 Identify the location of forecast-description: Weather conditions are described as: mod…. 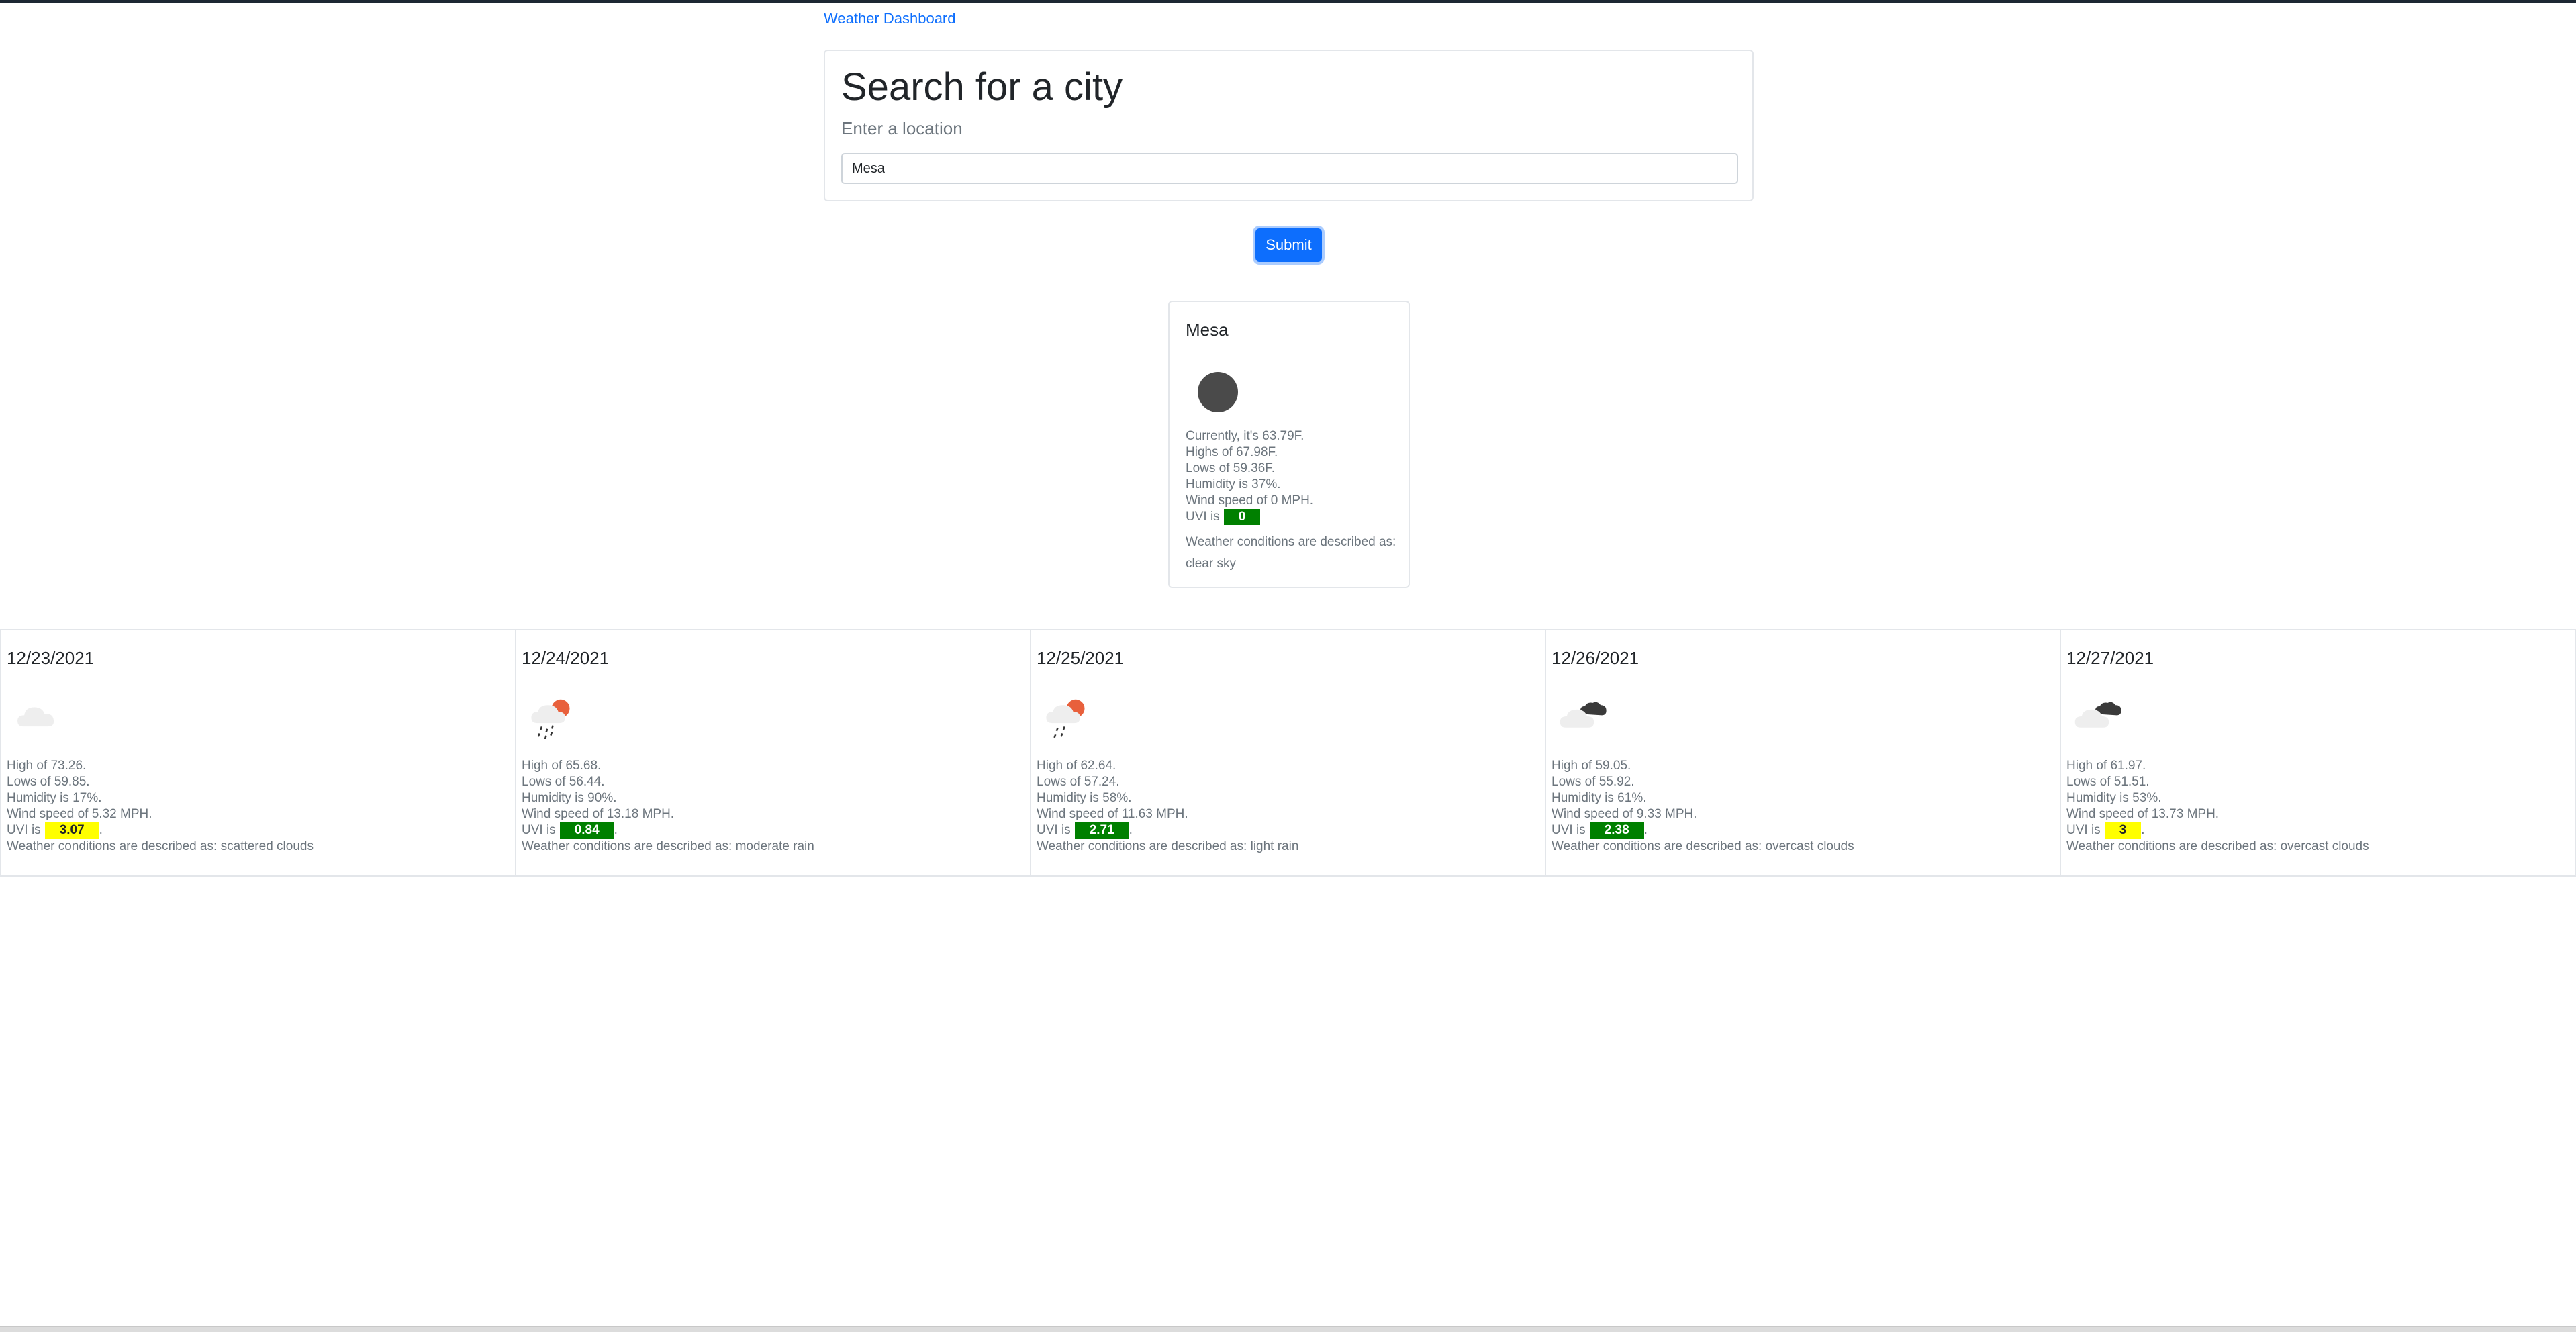
(668, 846).